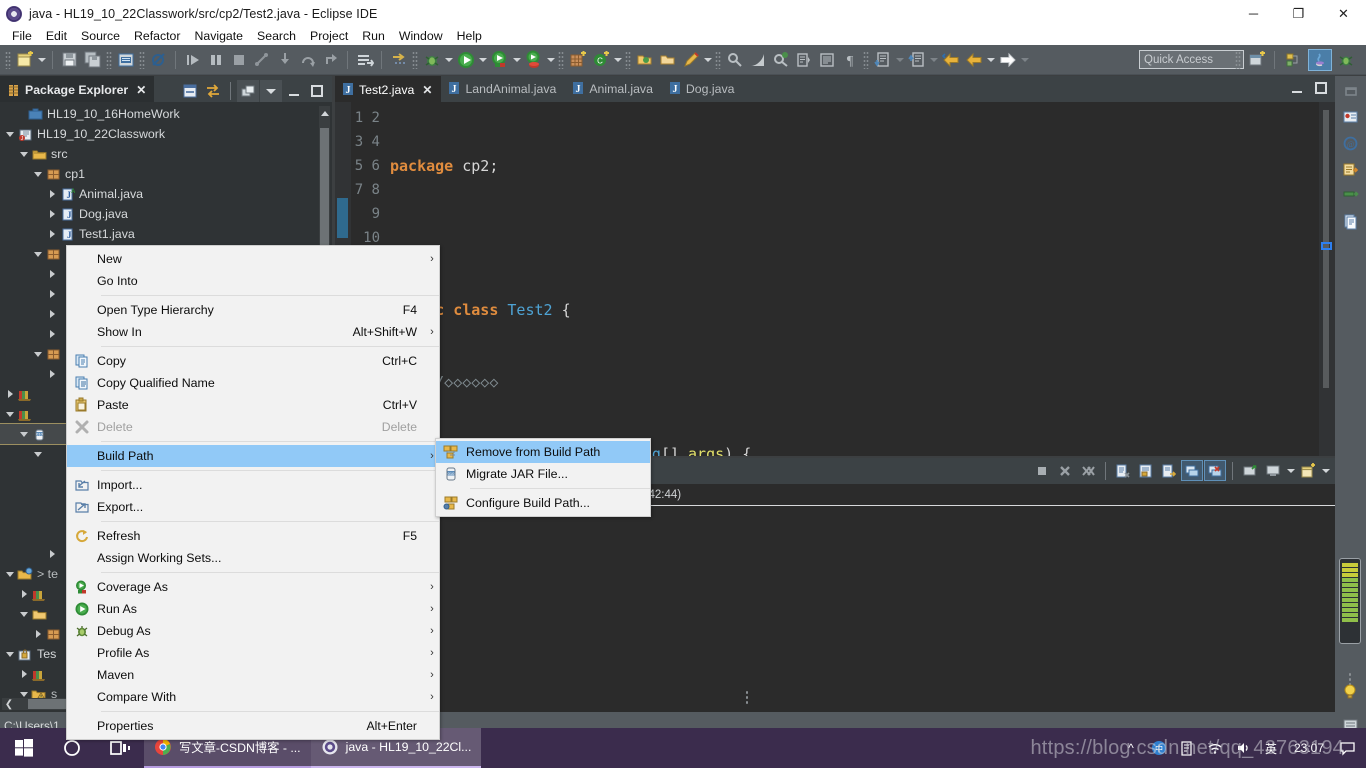 Image resolution: width=1366 pixels, height=768 pixels. I want to click on menu-item-compare-with: Compare With ›, so click(253, 697).